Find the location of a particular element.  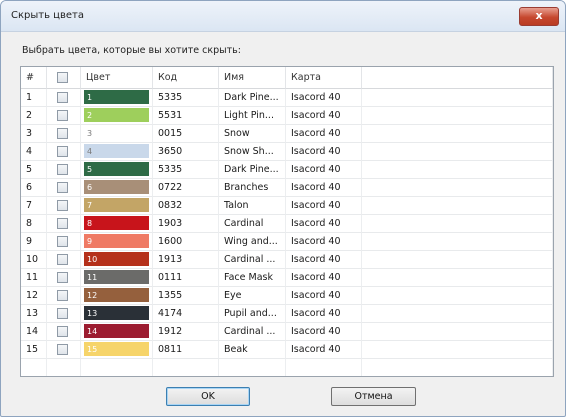

color-code: 4174 is located at coordinates (186, 314).